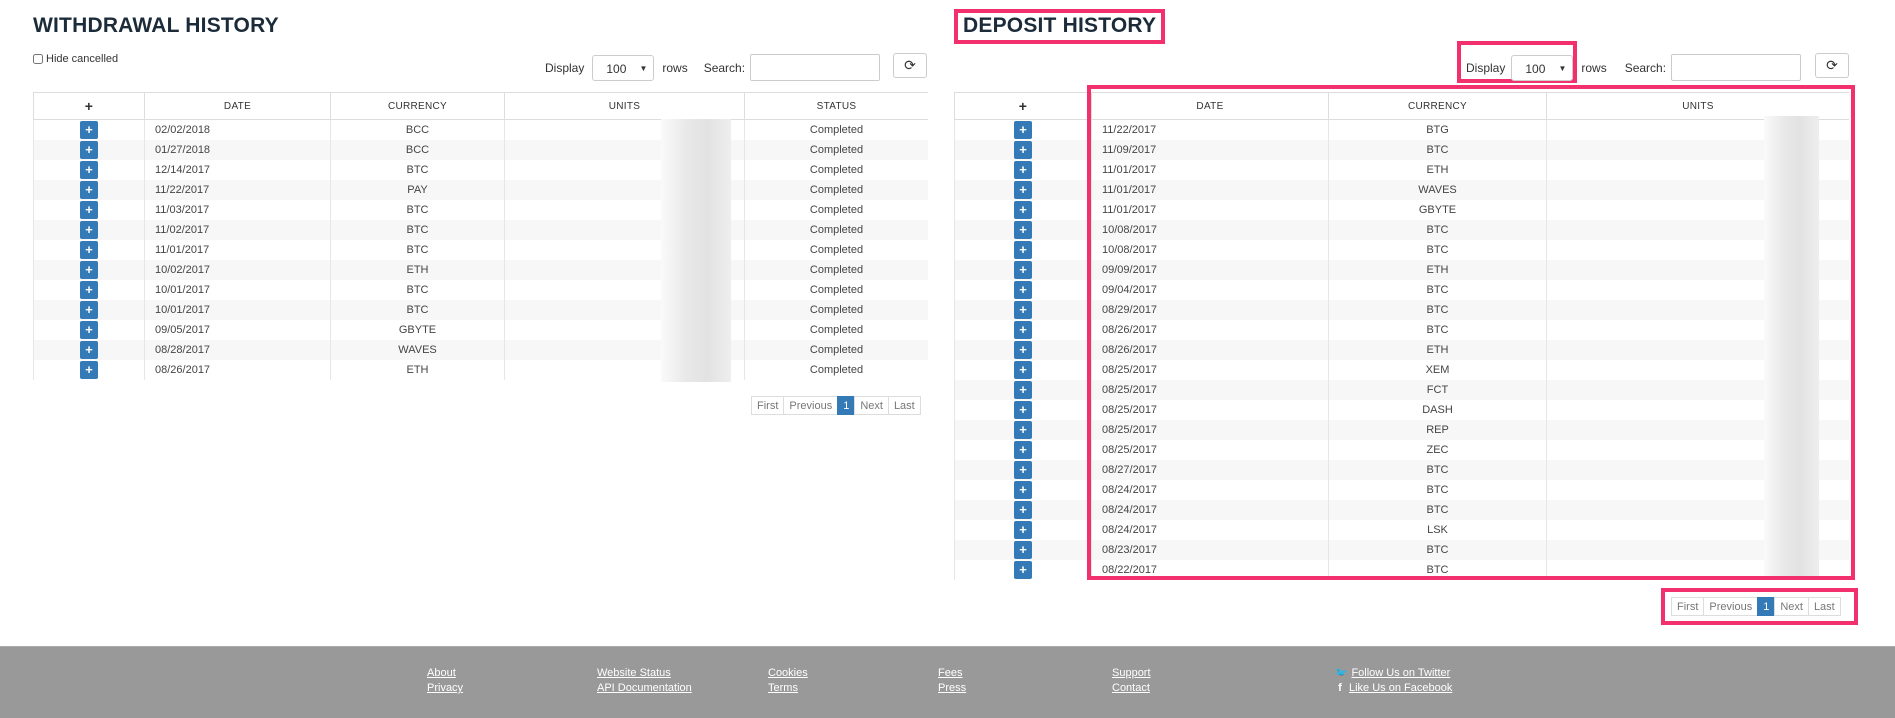 The image size is (1895, 718). Describe the element at coordinates (156, 25) in the screenshot. I see `withdrawal-title: WITHDRAWAL HISTORY` at that location.